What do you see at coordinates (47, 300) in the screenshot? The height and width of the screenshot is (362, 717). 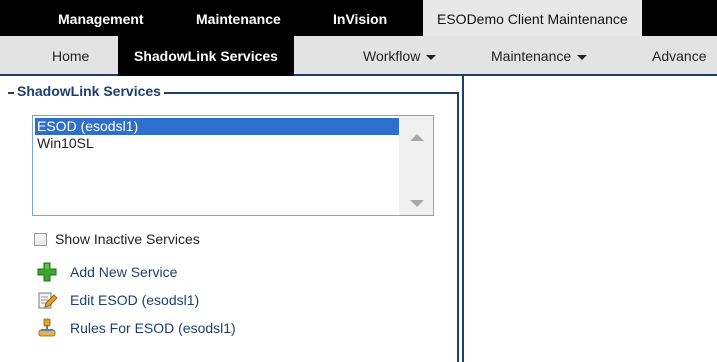 I see `edit-icon` at bounding box center [47, 300].